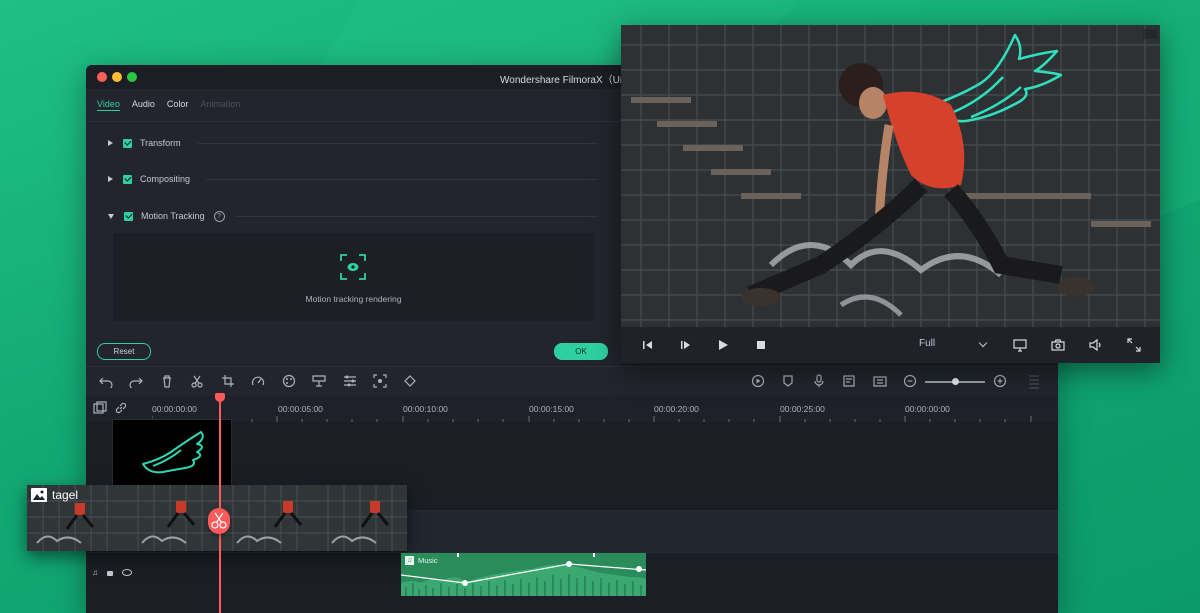 This screenshot has width=1200, height=613. I want to click on split-scissors-icon, so click(219, 521).